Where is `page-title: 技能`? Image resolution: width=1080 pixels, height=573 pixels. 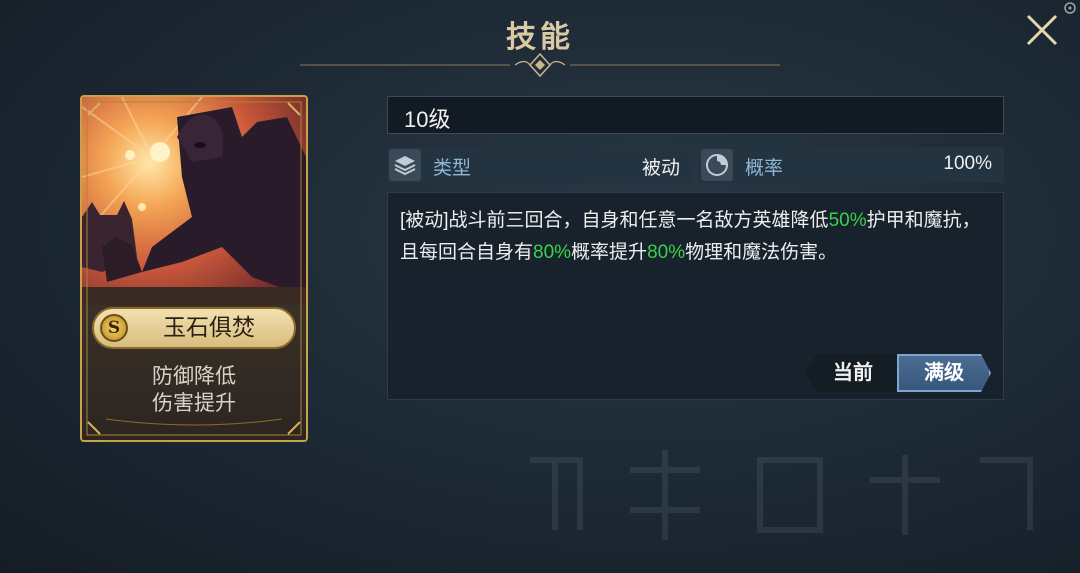 page-title: 技能 is located at coordinates (540, 37).